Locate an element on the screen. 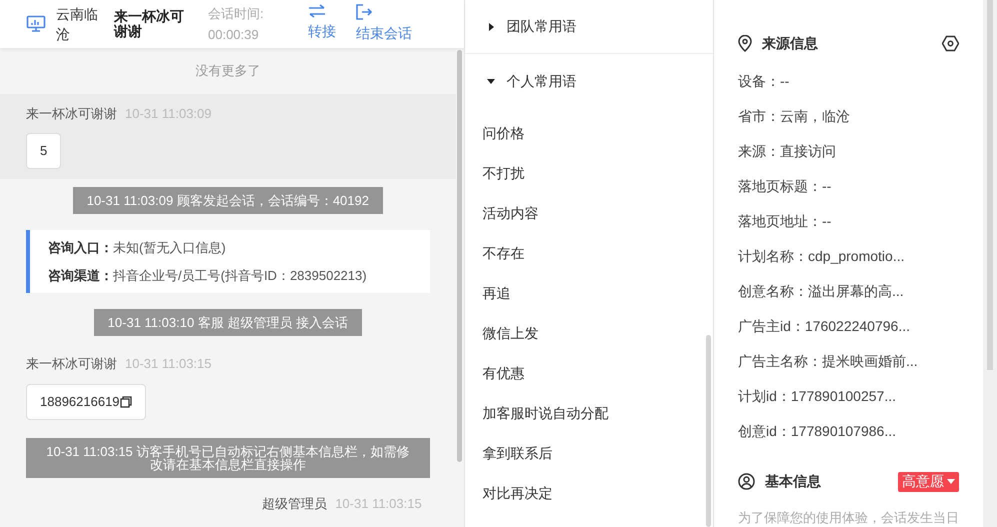 The height and width of the screenshot is (527, 997). phrase-item: 再追 is located at coordinates (588, 293).